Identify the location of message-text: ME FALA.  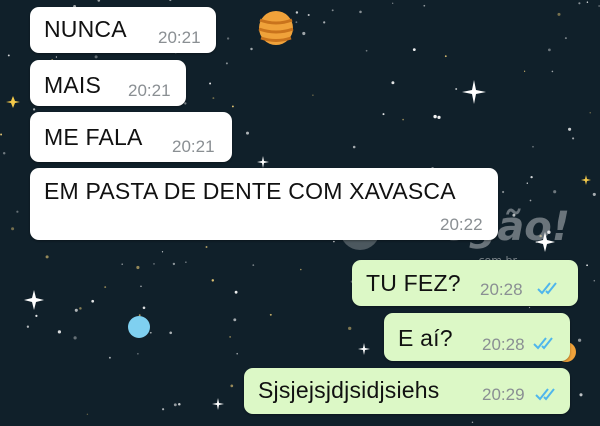
(93, 137).